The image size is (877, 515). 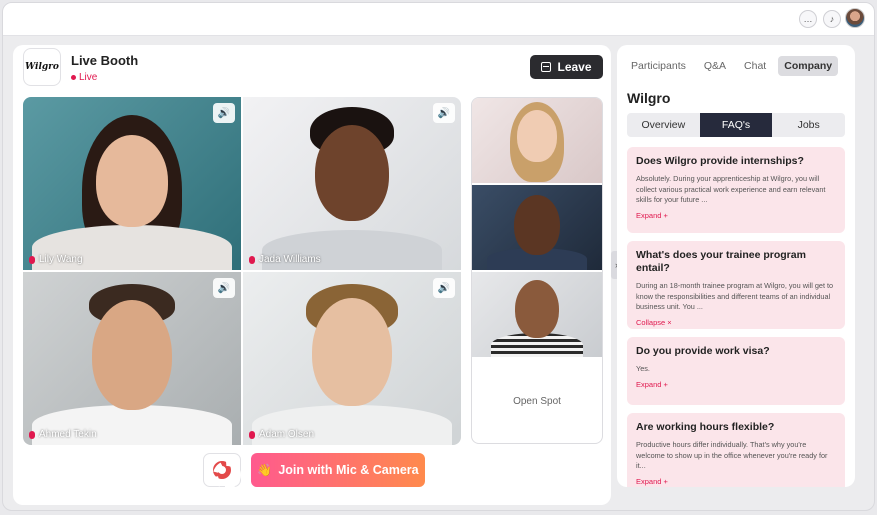 What do you see at coordinates (88, 77) in the screenshot?
I see `live-label: Live` at bounding box center [88, 77].